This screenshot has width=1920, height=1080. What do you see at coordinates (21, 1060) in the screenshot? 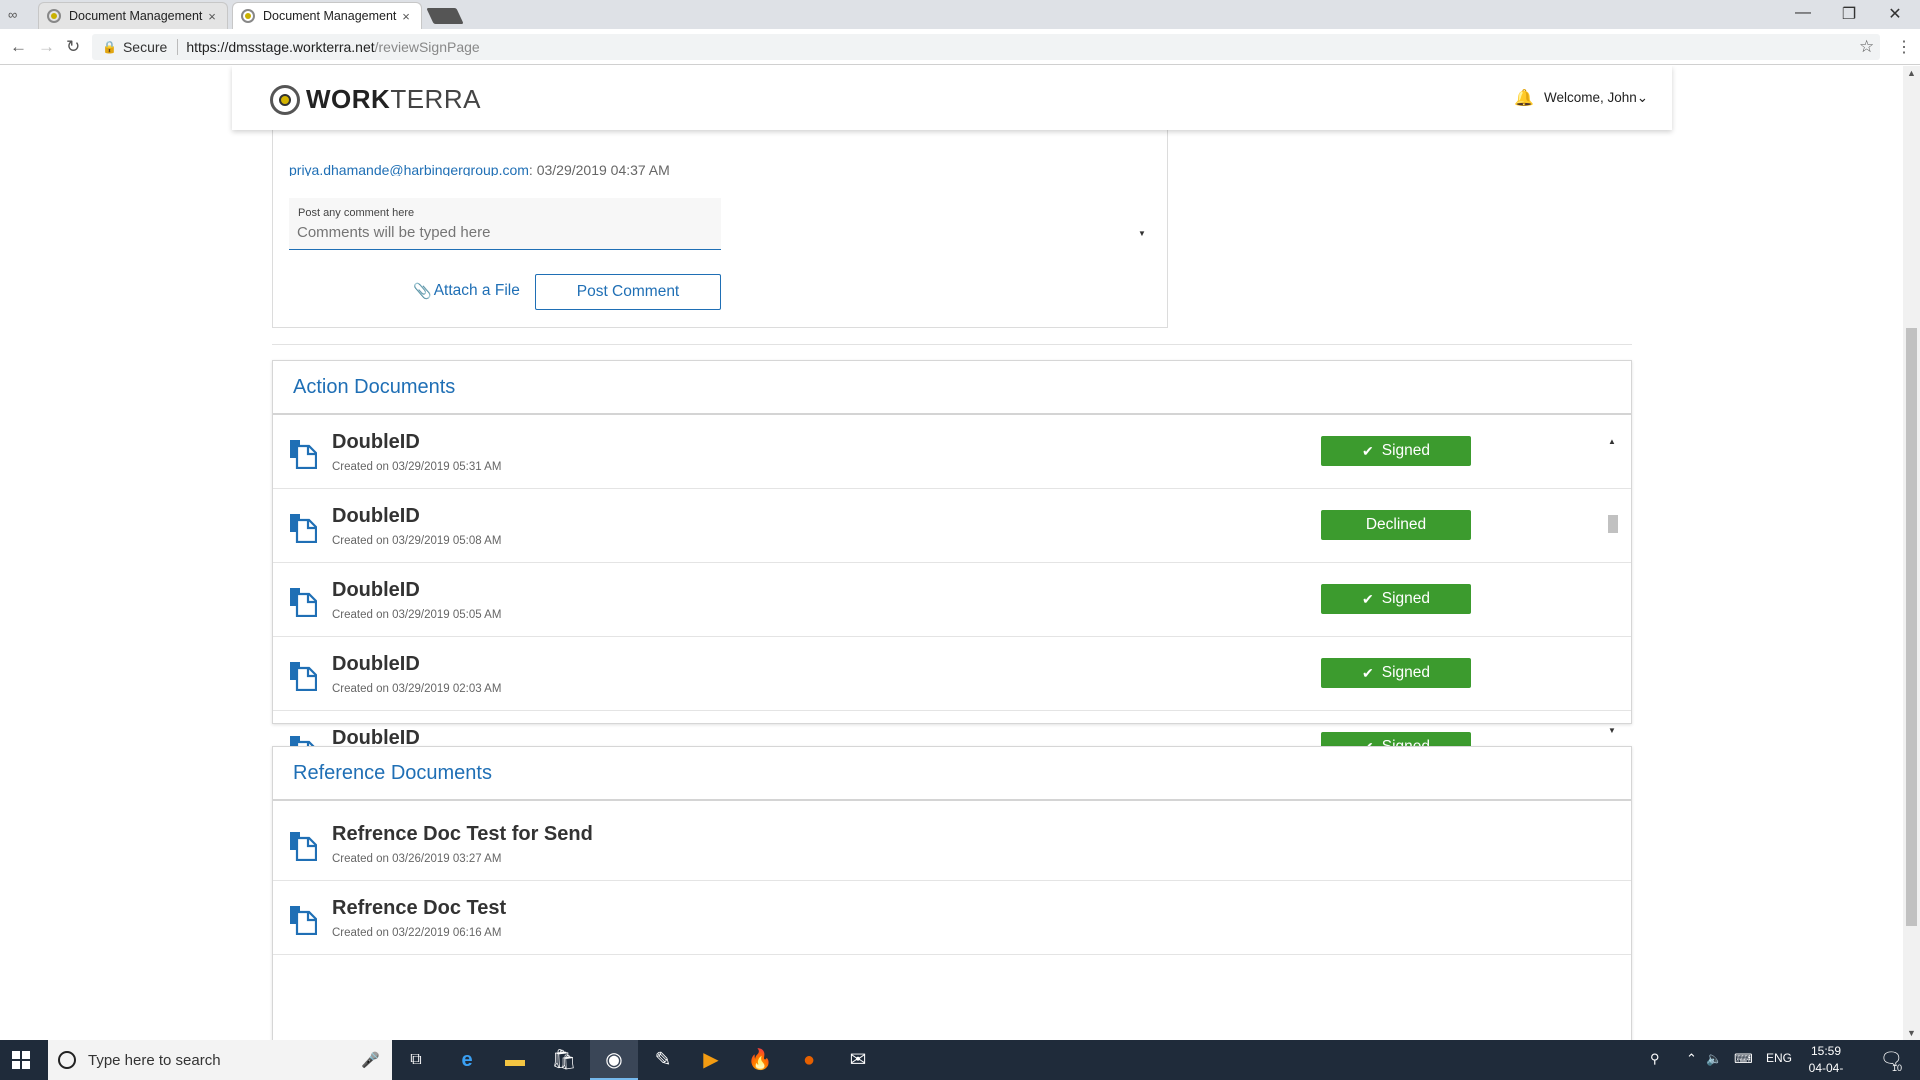
I see `windows-start-icon` at bounding box center [21, 1060].